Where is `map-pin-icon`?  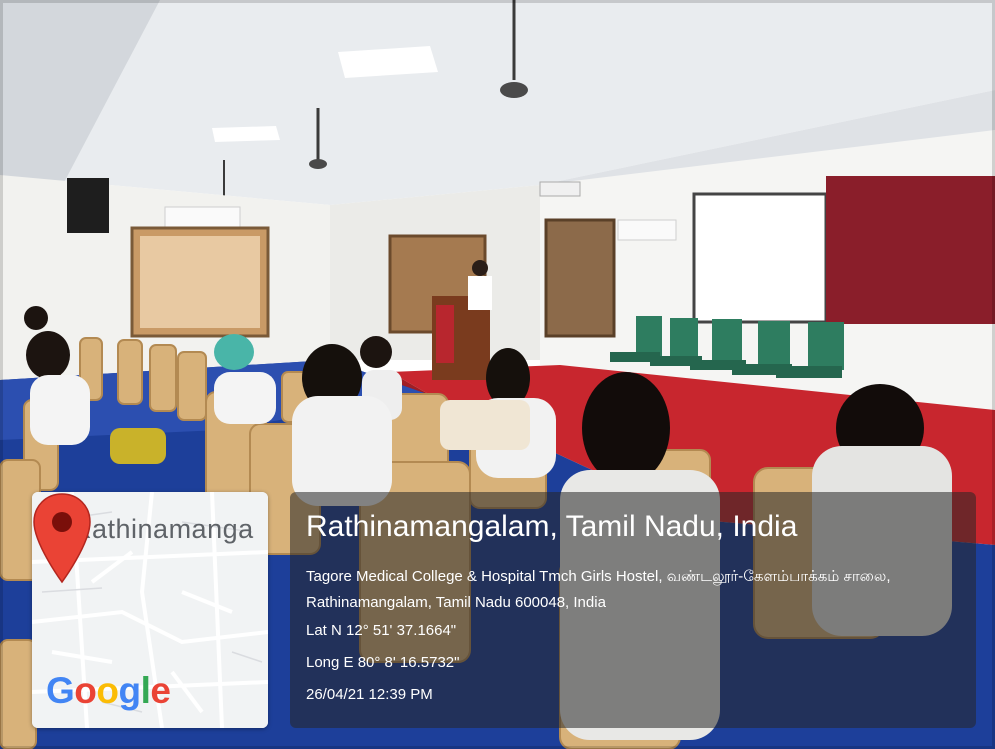
map-pin-icon is located at coordinates (62, 538).